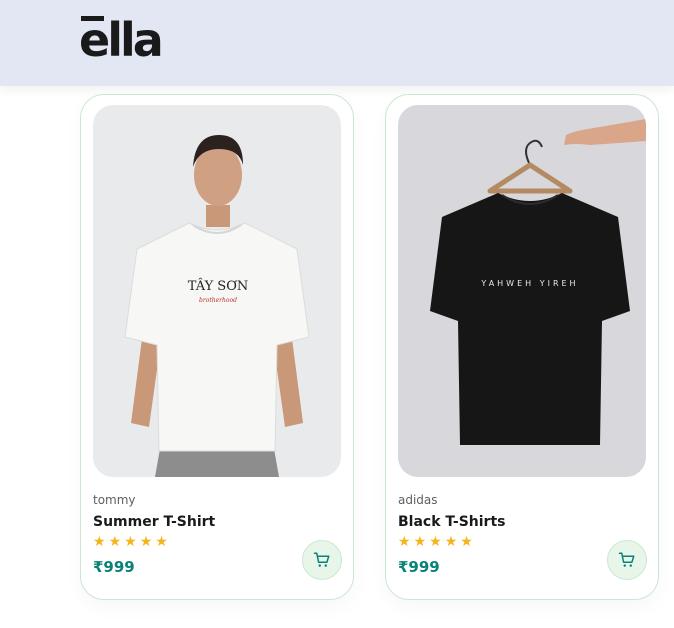  I want to click on shirt-print-text: TÂY SƠN, so click(218, 286).